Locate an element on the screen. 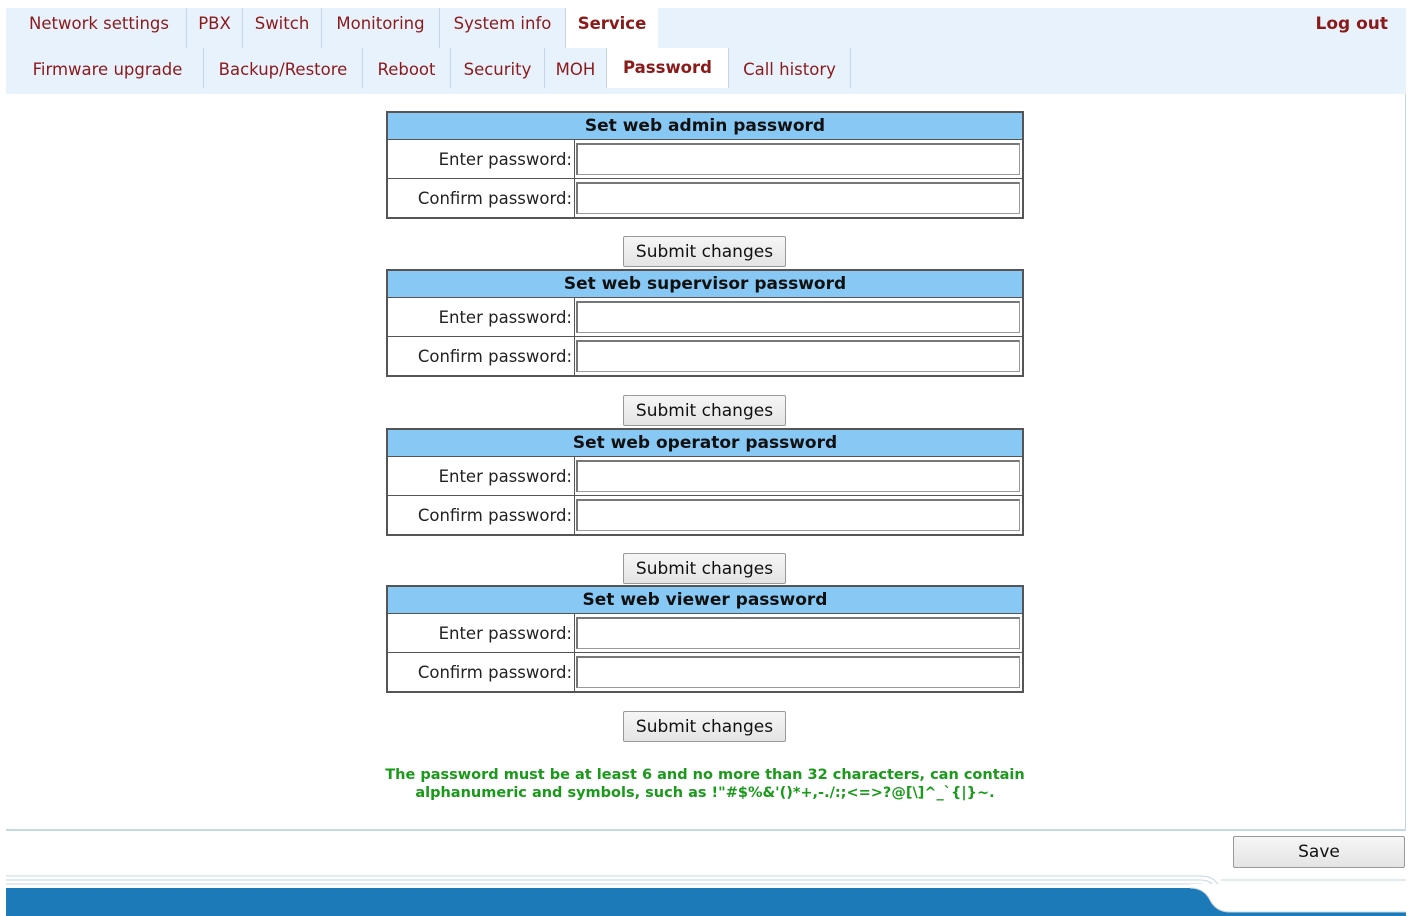 The width and height of the screenshot is (1408, 916). subtab-reboot: Reboot is located at coordinates (407, 68).